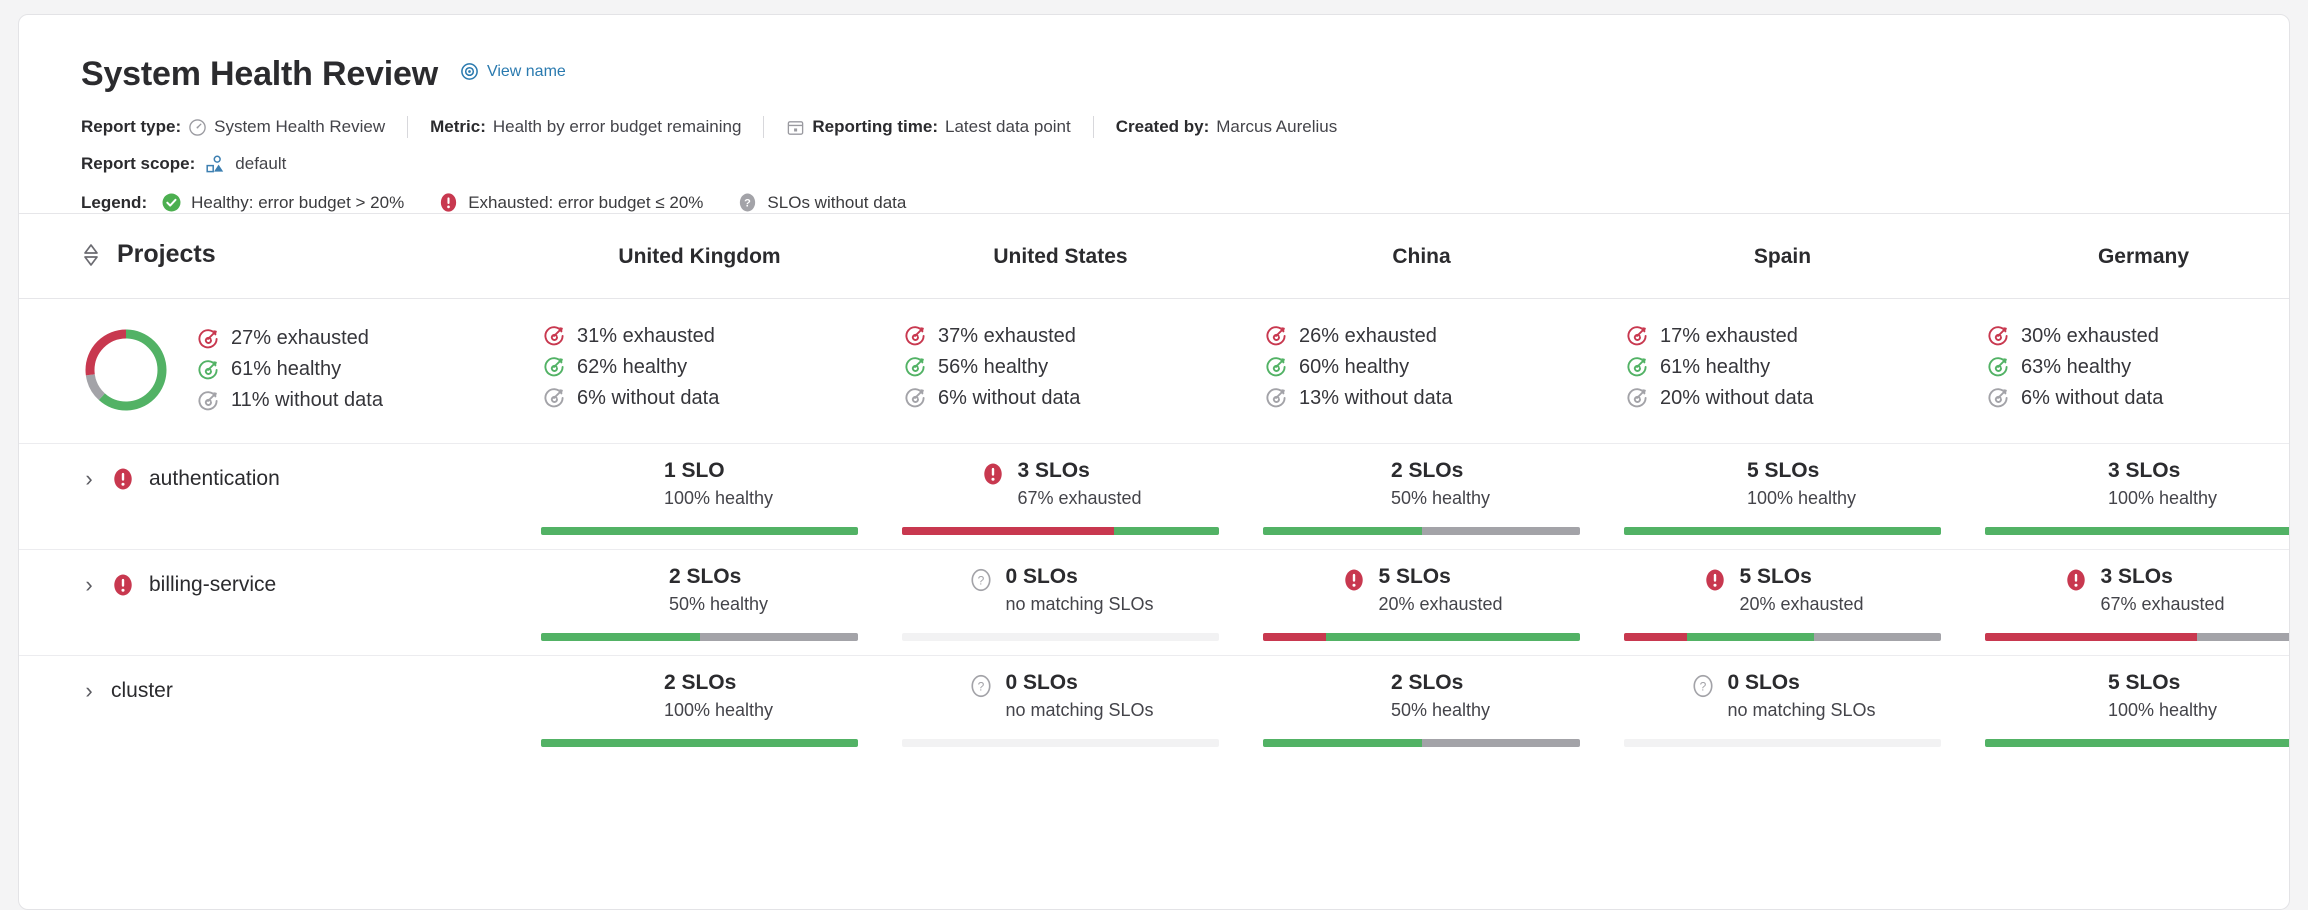 This screenshot has width=2308, height=910. I want to click on meta-reporting-time: Reporting time: Latest data point, so click(928, 127).